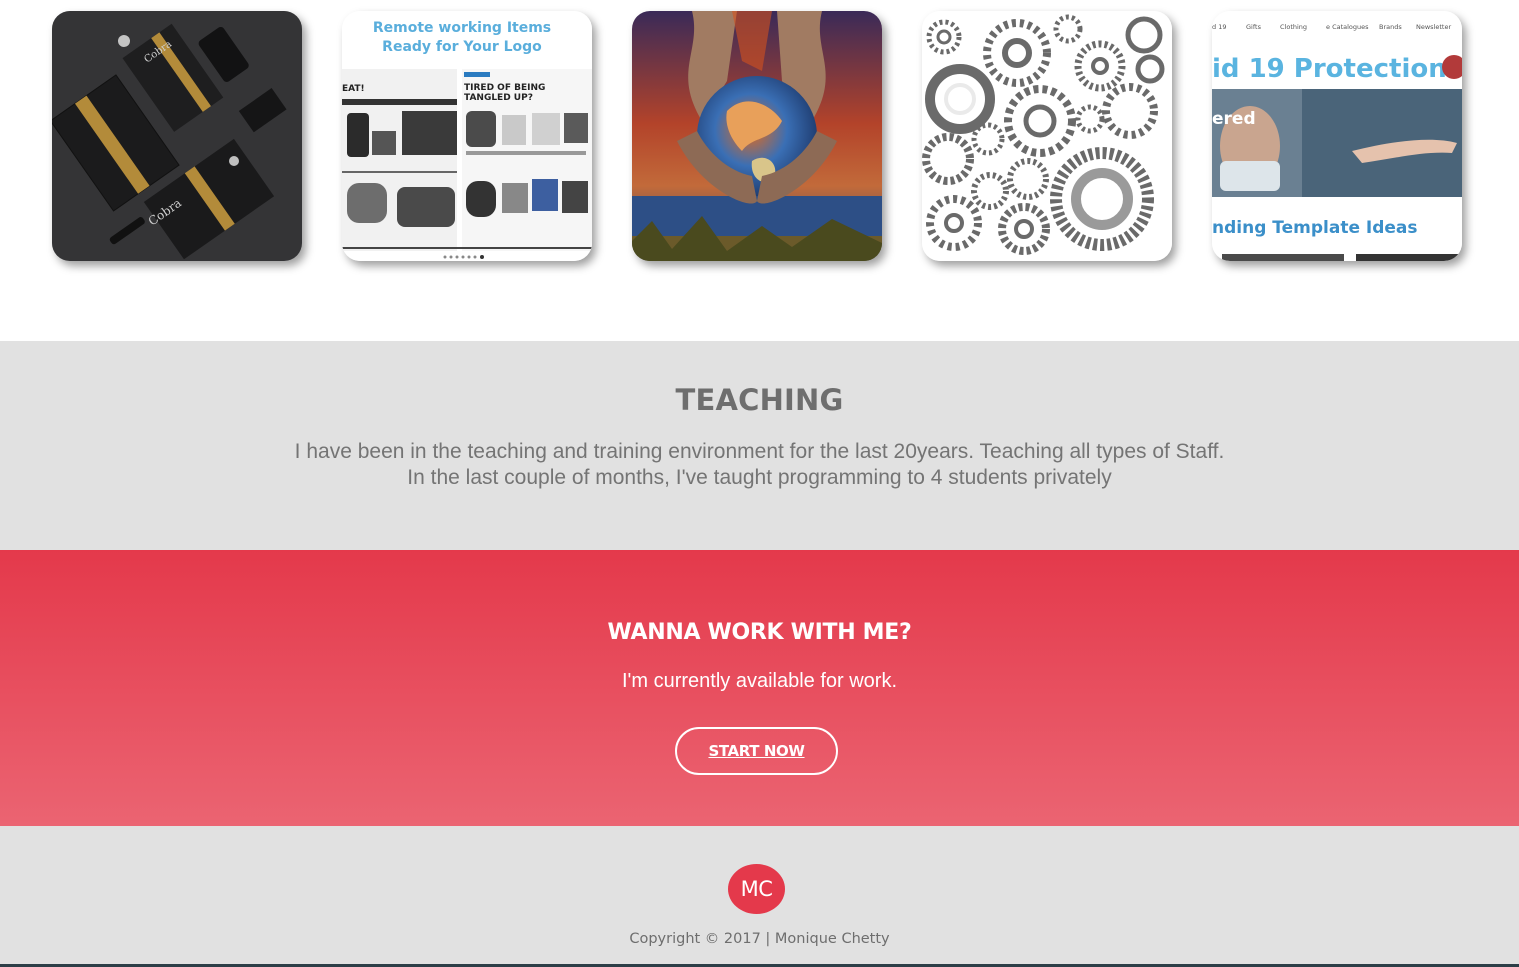  I want to click on cta-subtitle: I'm currently available for work., so click(759, 681).